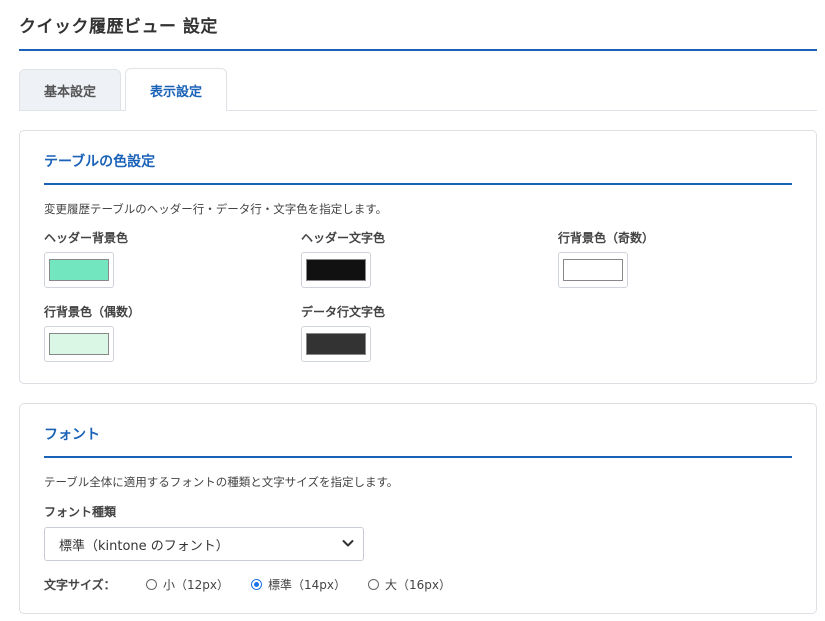 This screenshot has height=621, width=825. I want to click on header-bg-color-field: ヘッダー背景色, so click(164, 259).